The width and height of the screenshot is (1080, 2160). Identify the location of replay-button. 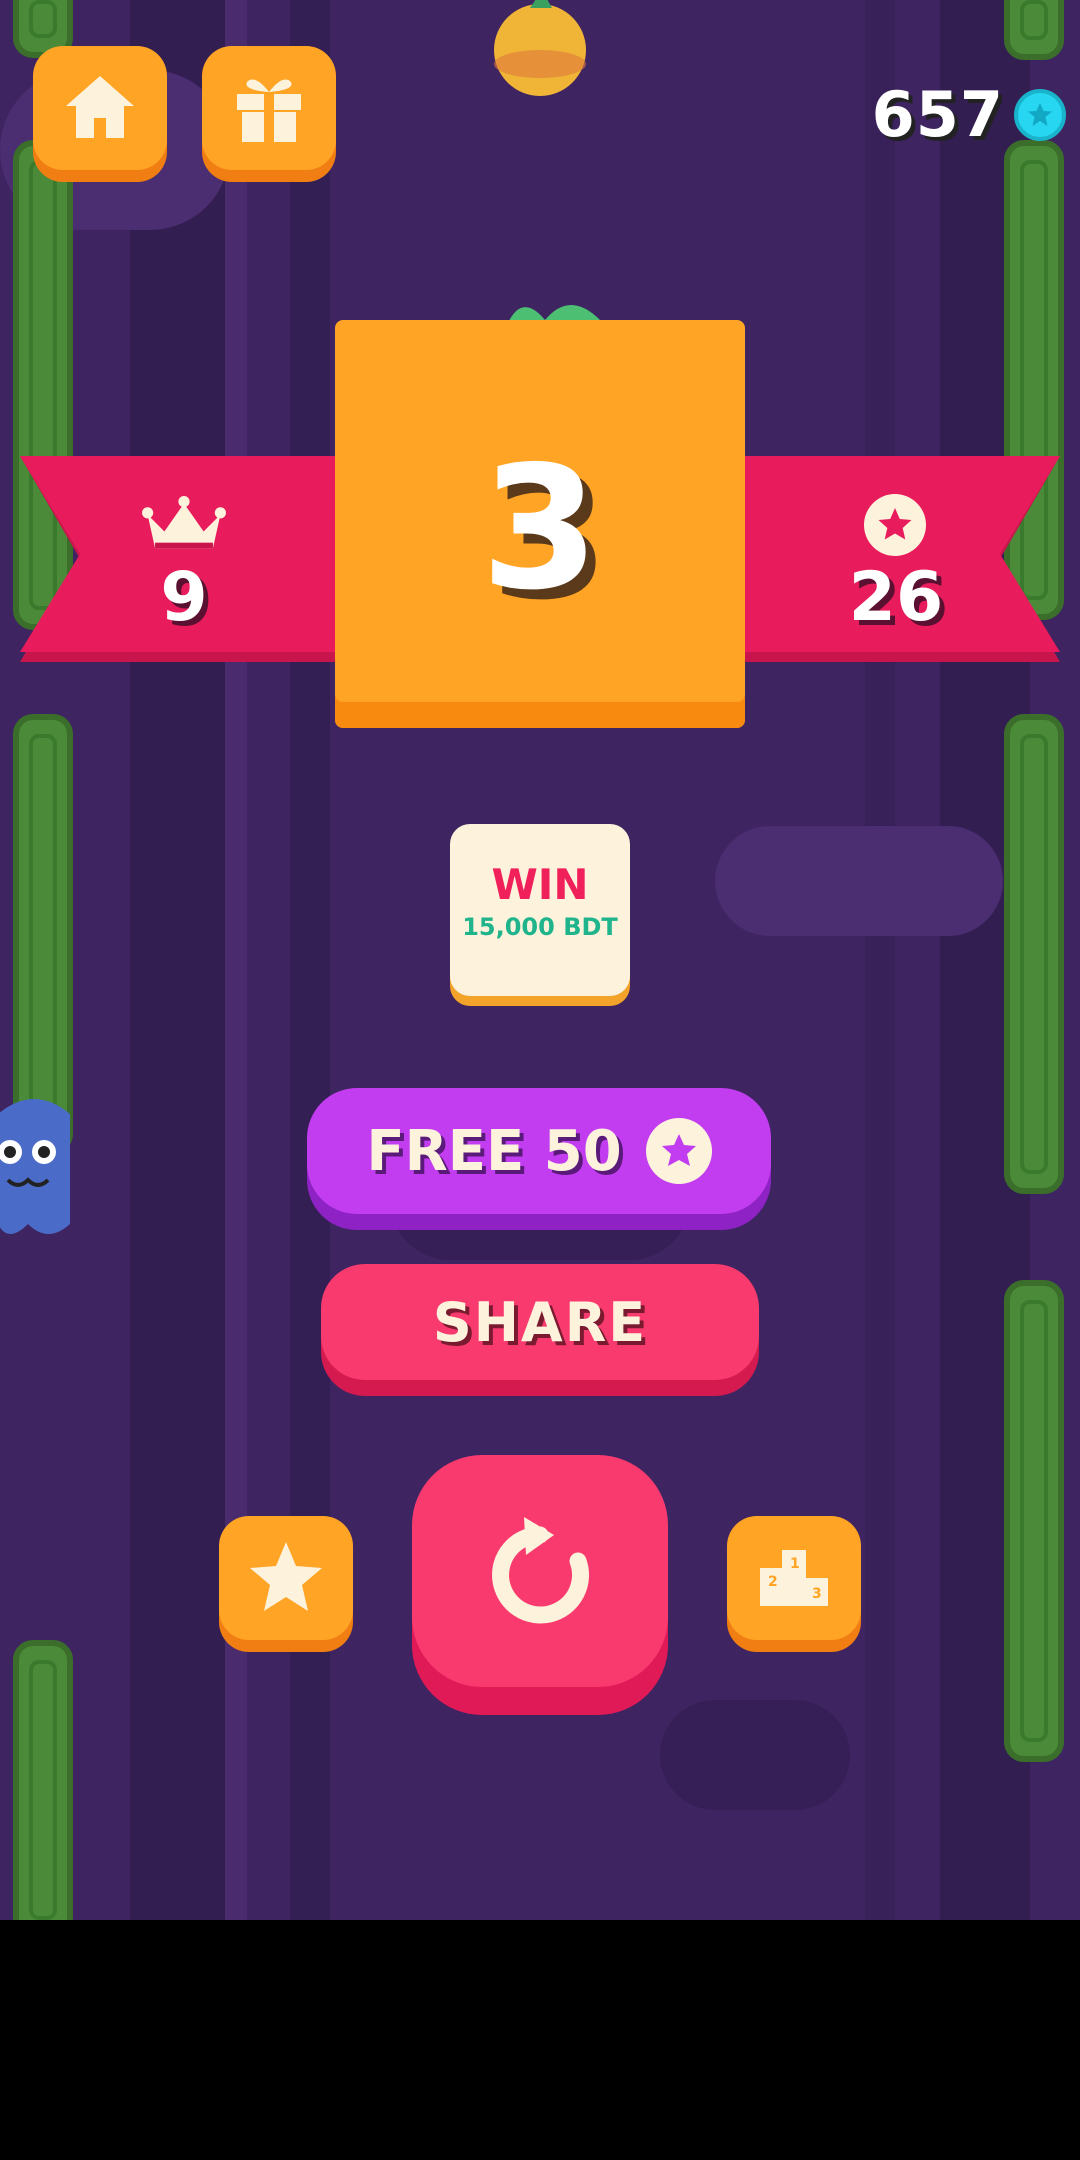
(540, 1571).